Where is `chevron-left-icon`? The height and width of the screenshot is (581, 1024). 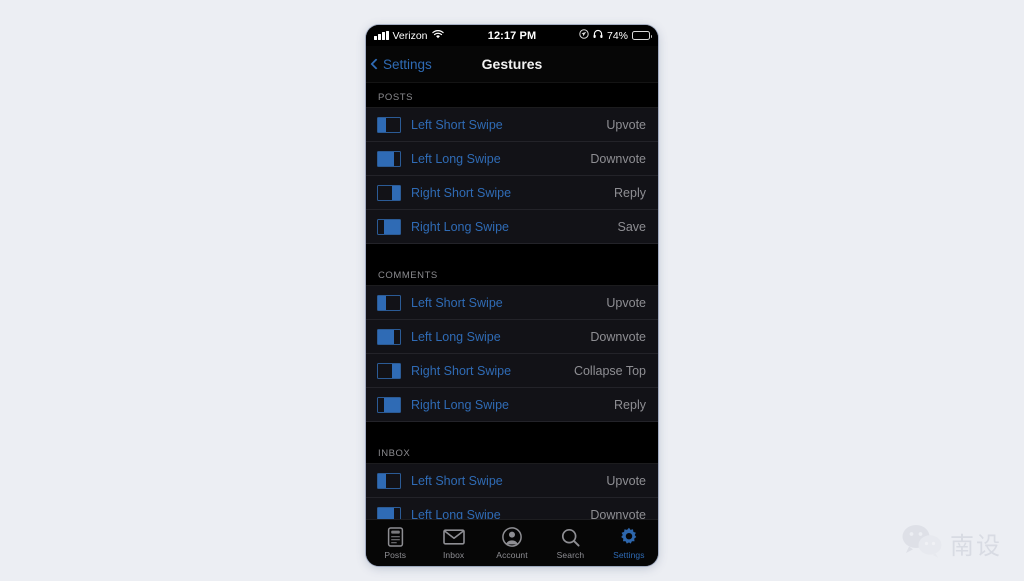
chevron-left-icon is located at coordinates (376, 64).